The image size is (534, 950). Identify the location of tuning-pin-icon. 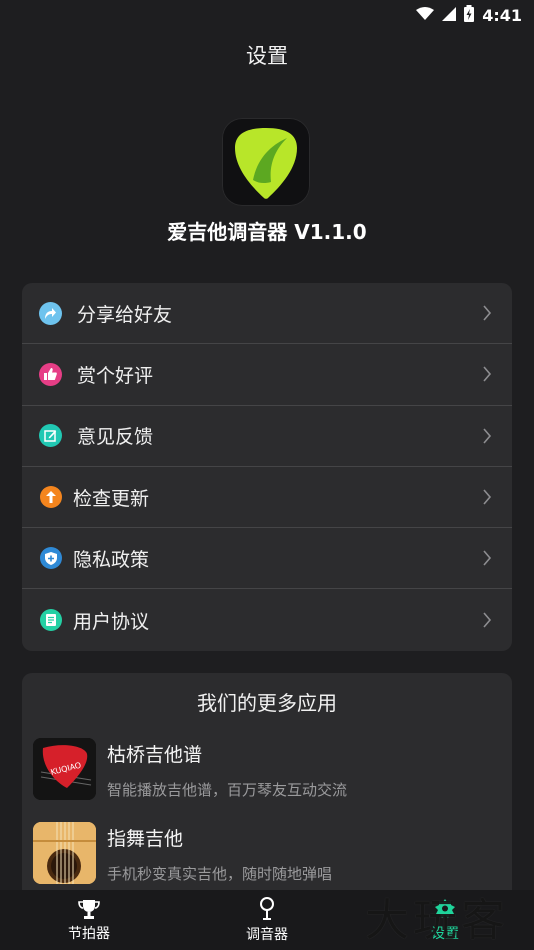
(267, 908).